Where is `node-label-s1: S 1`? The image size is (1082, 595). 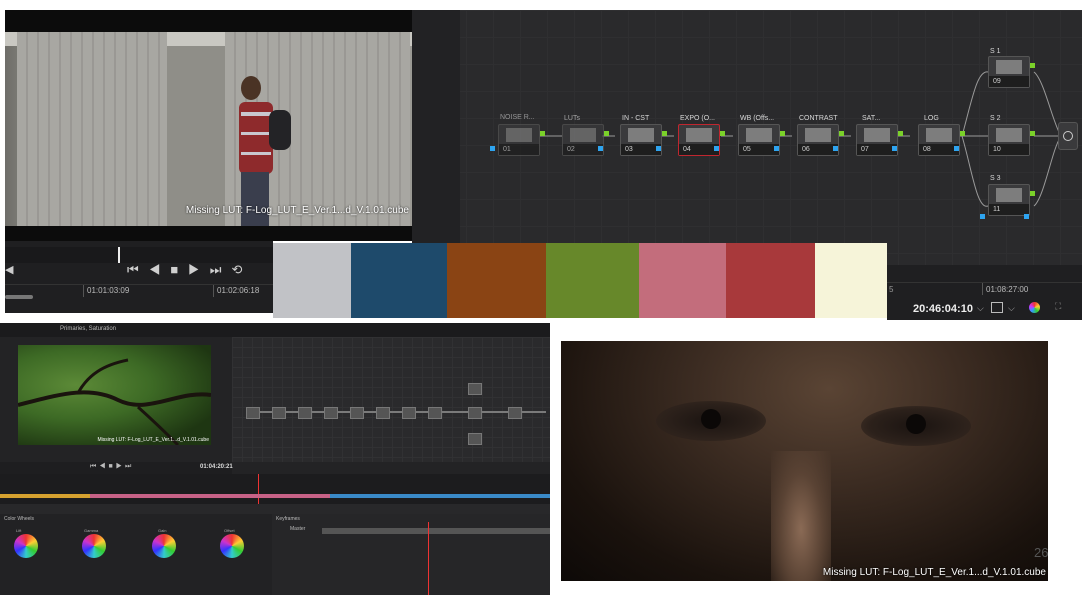 node-label-s1: S 1 is located at coordinates (995, 51).